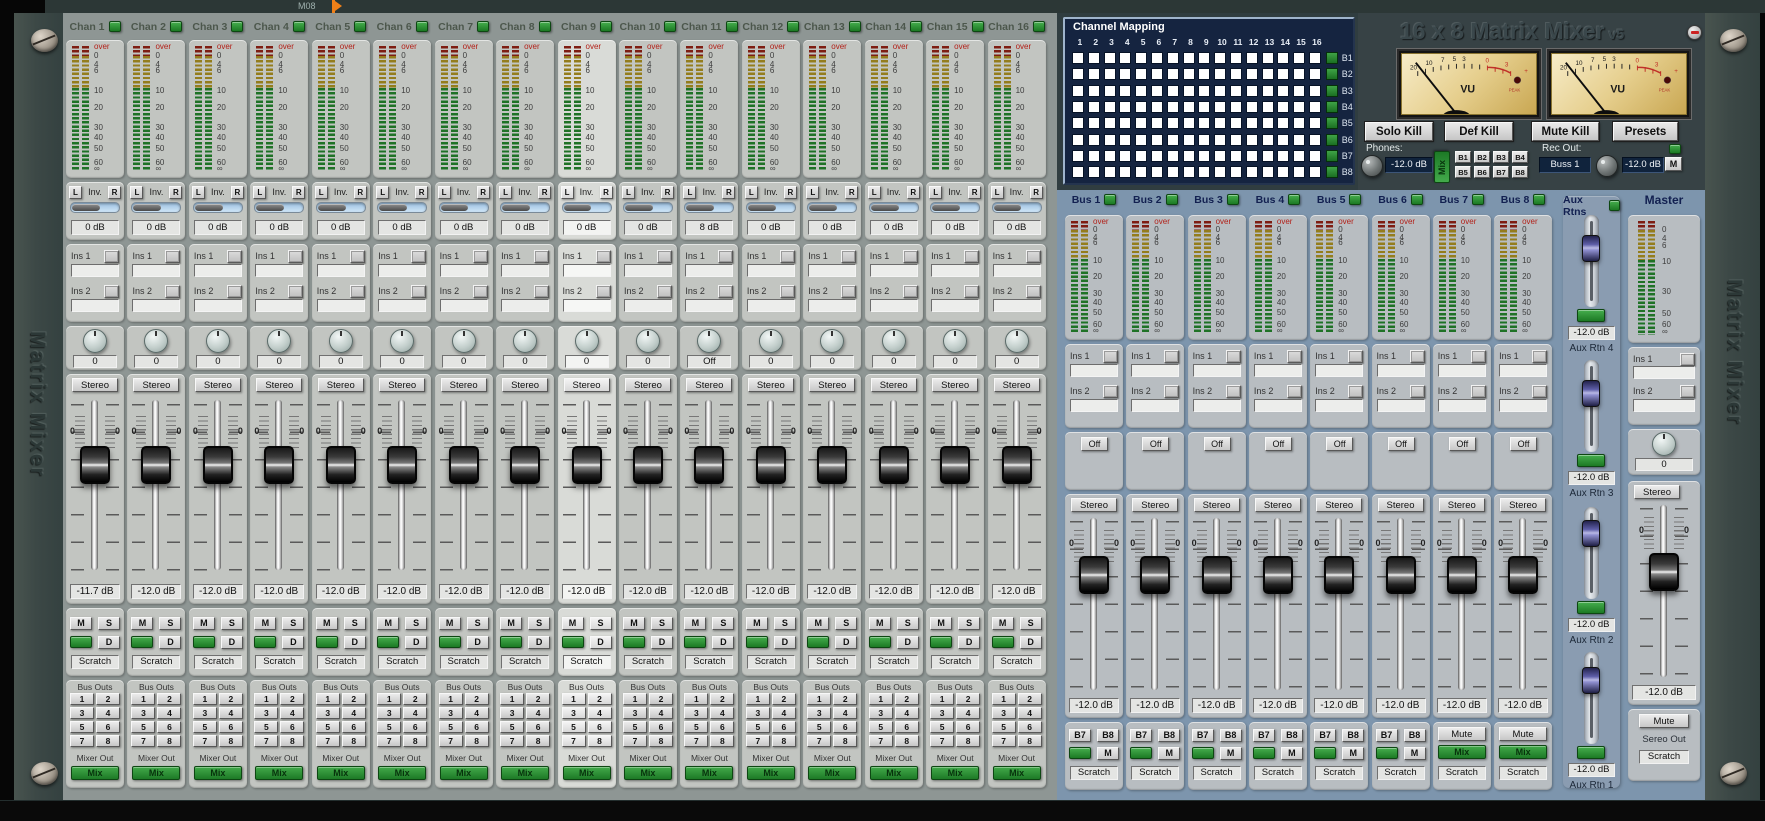 Image resolution: width=1765 pixels, height=821 pixels. I want to click on bus-out-button: 8, so click(169, 741).